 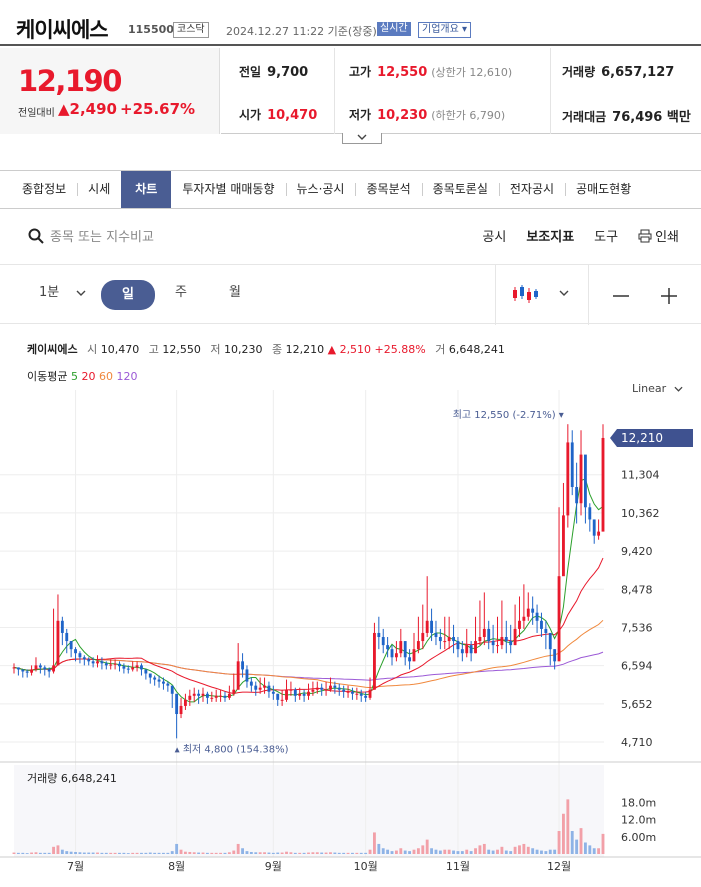 What do you see at coordinates (460, 189) in the screenshot?
I see `tab-discussion: 종목토론실` at bounding box center [460, 189].